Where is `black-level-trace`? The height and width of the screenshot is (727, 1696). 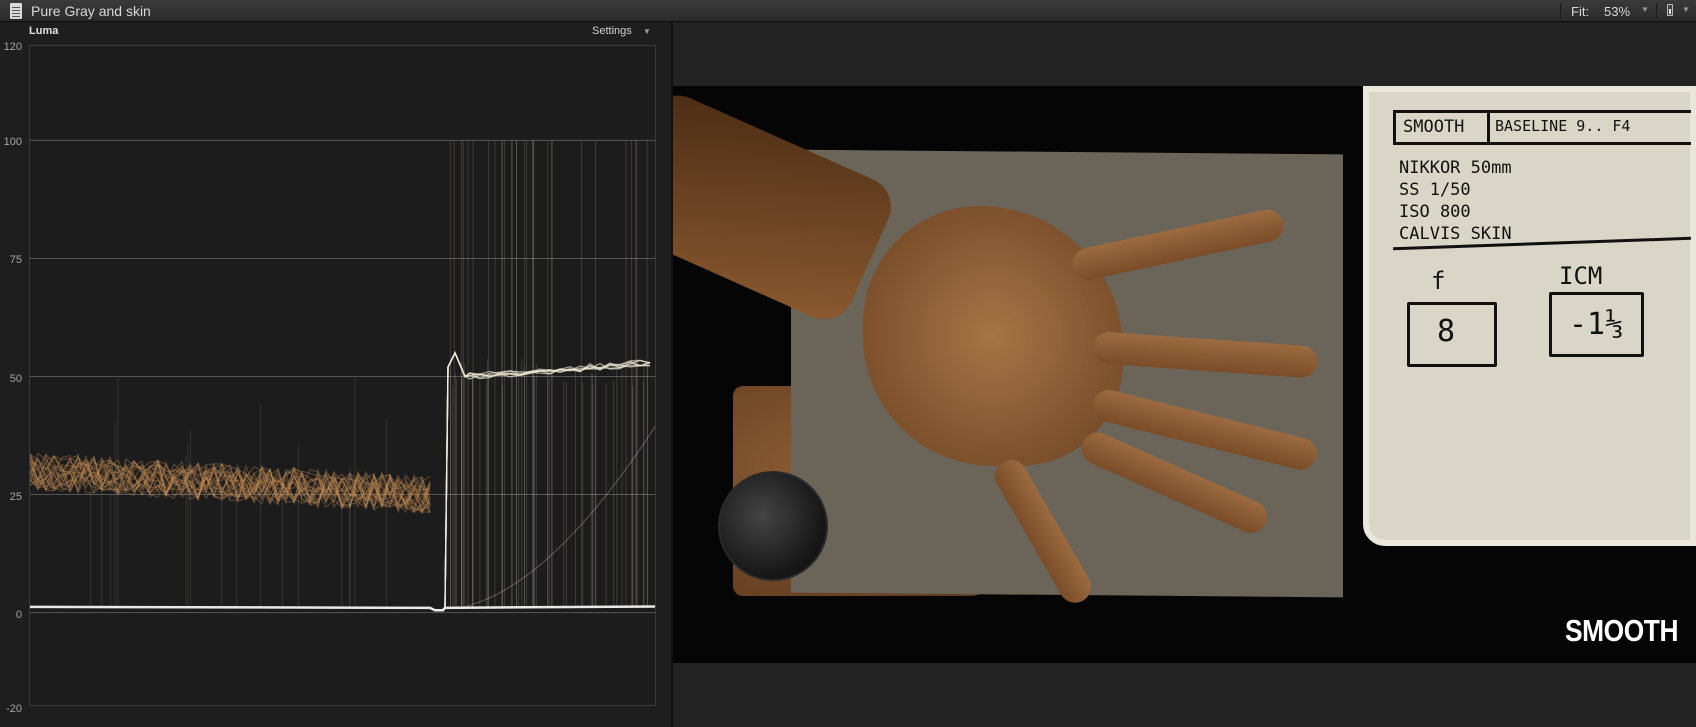 black-level-trace is located at coordinates (342, 608).